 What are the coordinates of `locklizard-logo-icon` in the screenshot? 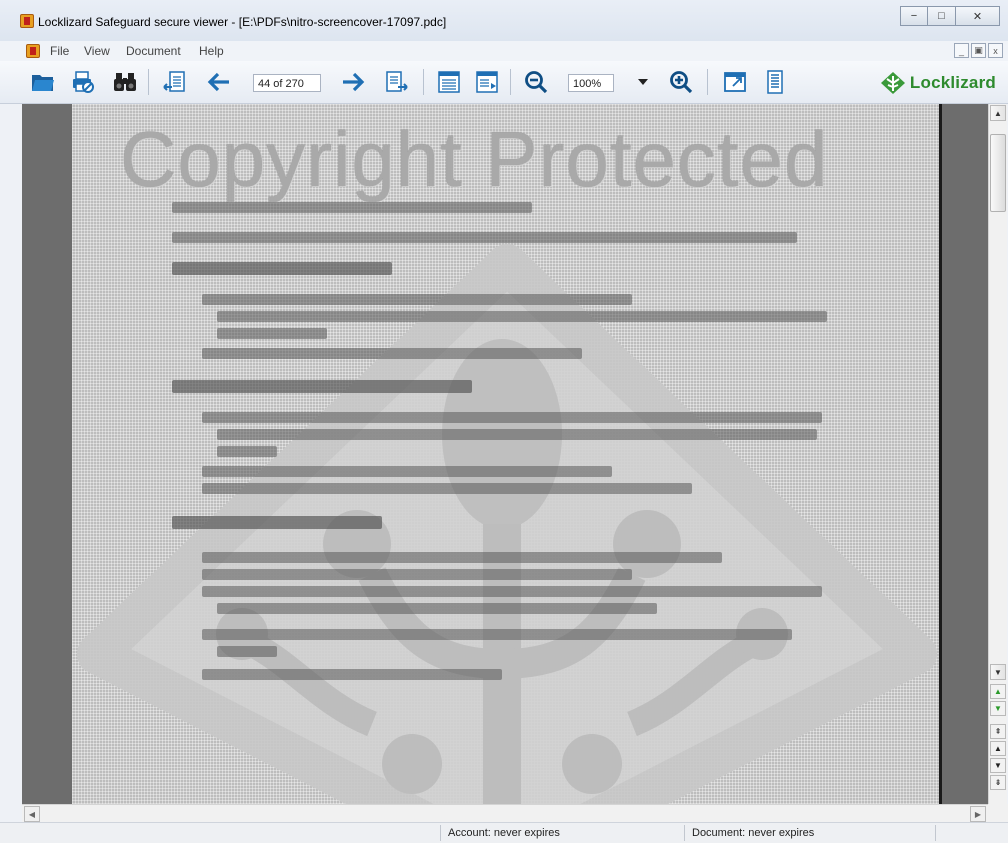 It's located at (892, 83).